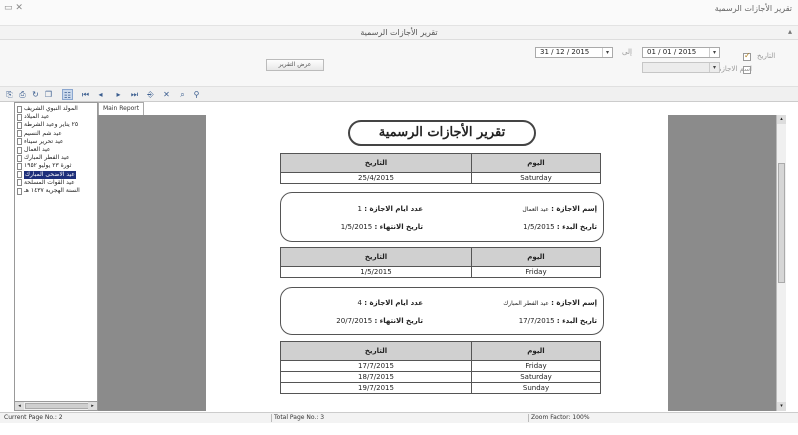 Image resolution: width=798 pixels, height=435 pixels. Describe the element at coordinates (440, 366) in the screenshot. I see `table-row: 17/7/2015 Friday` at that location.